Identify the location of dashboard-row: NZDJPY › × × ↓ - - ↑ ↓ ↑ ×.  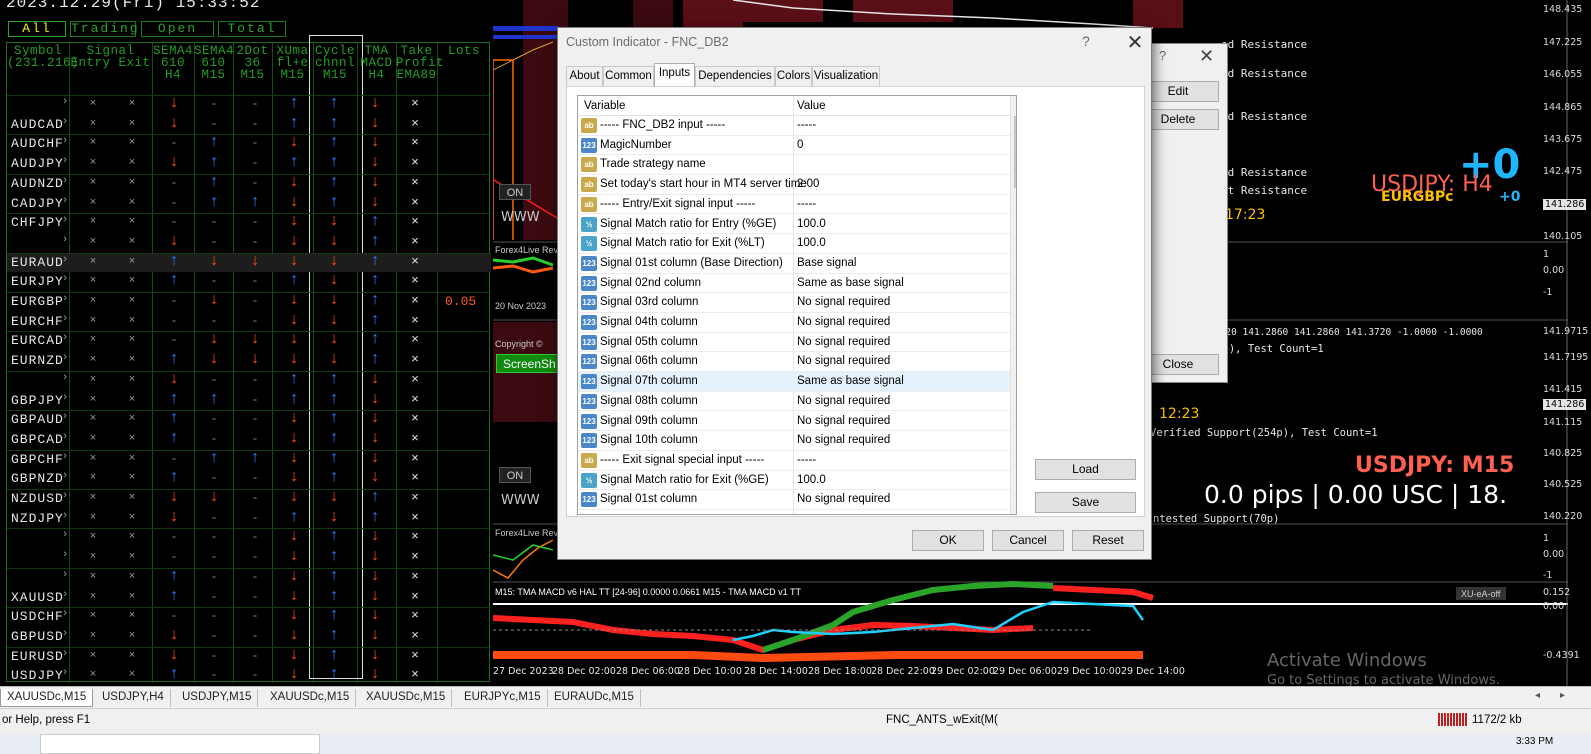
(249, 518).